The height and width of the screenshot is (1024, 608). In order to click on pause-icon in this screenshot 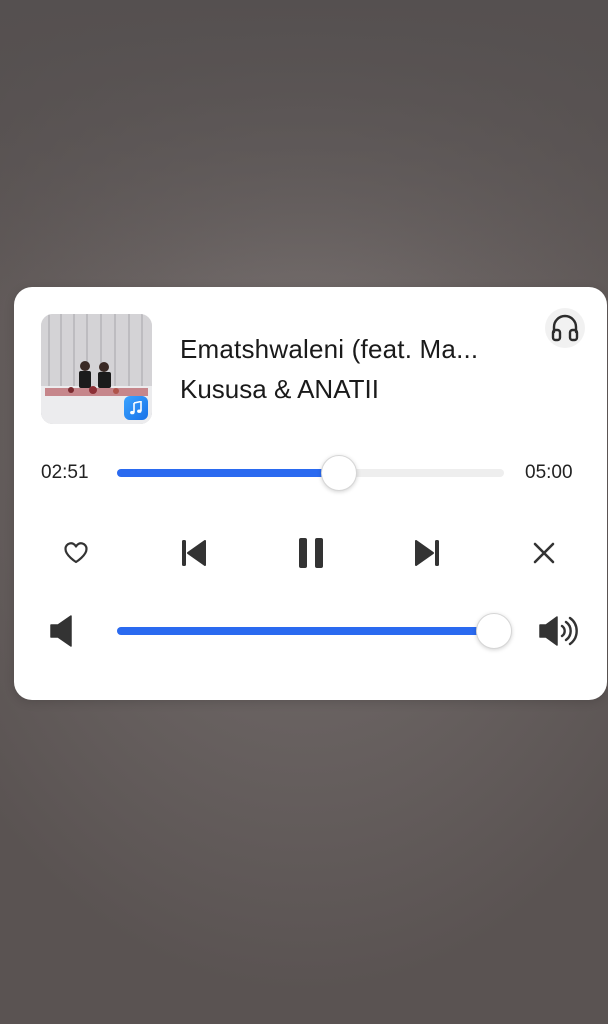, I will do `click(311, 553)`.